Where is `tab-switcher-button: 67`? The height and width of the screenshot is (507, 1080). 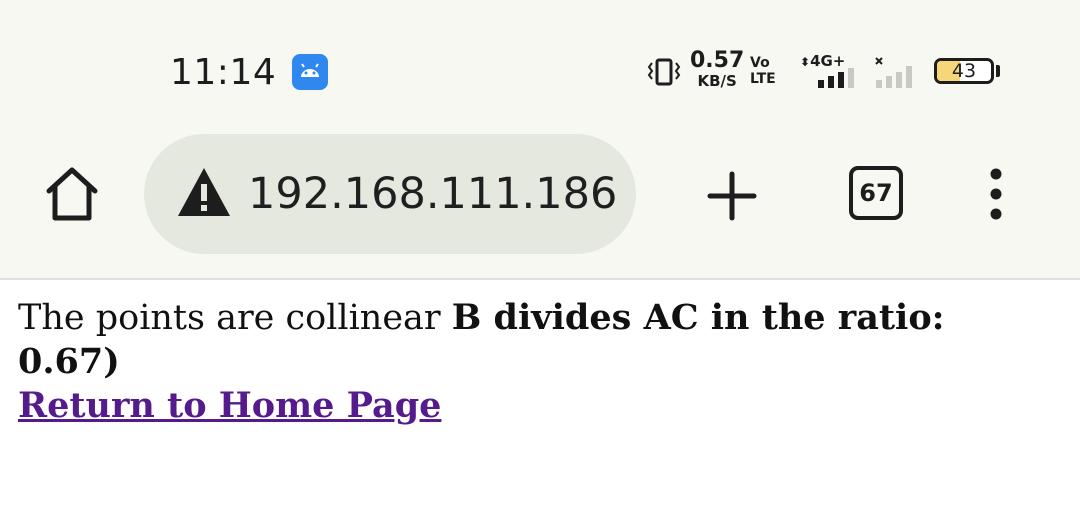 tab-switcher-button: 67 is located at coordinates (876, 193).